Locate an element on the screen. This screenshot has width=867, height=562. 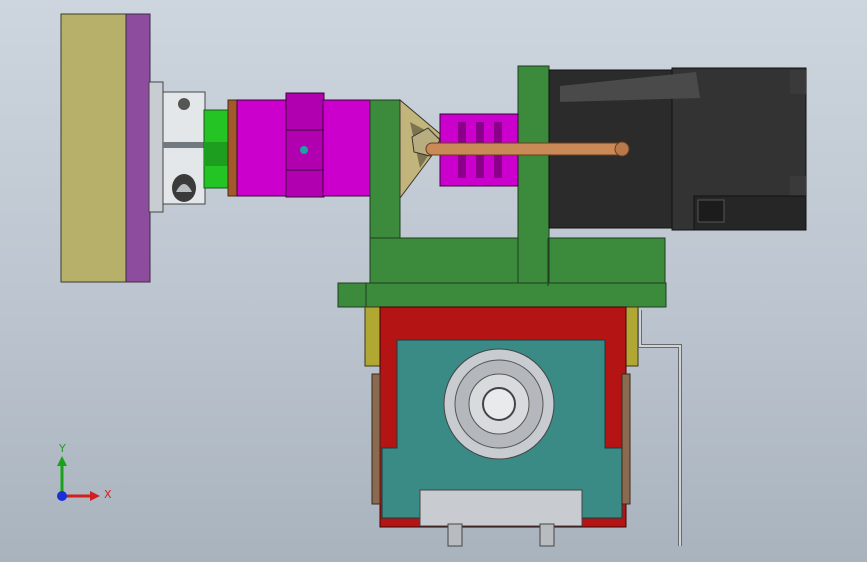
green-collar is located at coordinates (216, 149).